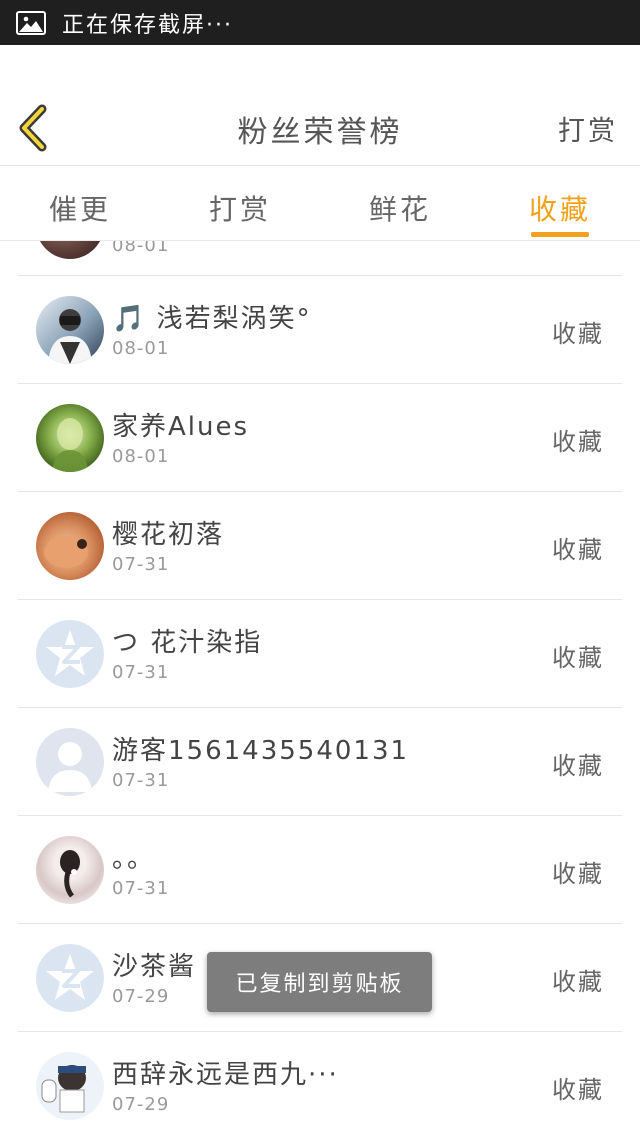 The height and width of the screenshot is (1138, 640). What do you see at coordinates (168, 535) in the screenshot?
I see `item-name: 樱花初落` at bounding box center [168, 535].